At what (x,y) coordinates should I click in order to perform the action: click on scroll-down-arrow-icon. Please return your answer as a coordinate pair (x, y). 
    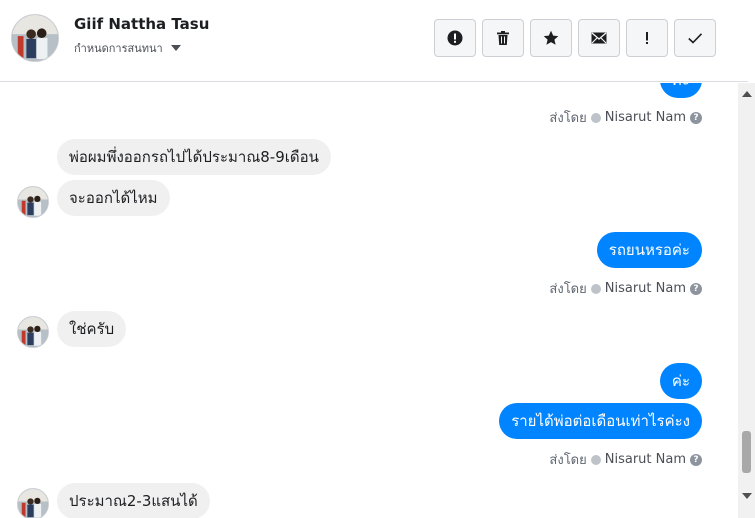
    Looking at the image, I should click on (747, 496).